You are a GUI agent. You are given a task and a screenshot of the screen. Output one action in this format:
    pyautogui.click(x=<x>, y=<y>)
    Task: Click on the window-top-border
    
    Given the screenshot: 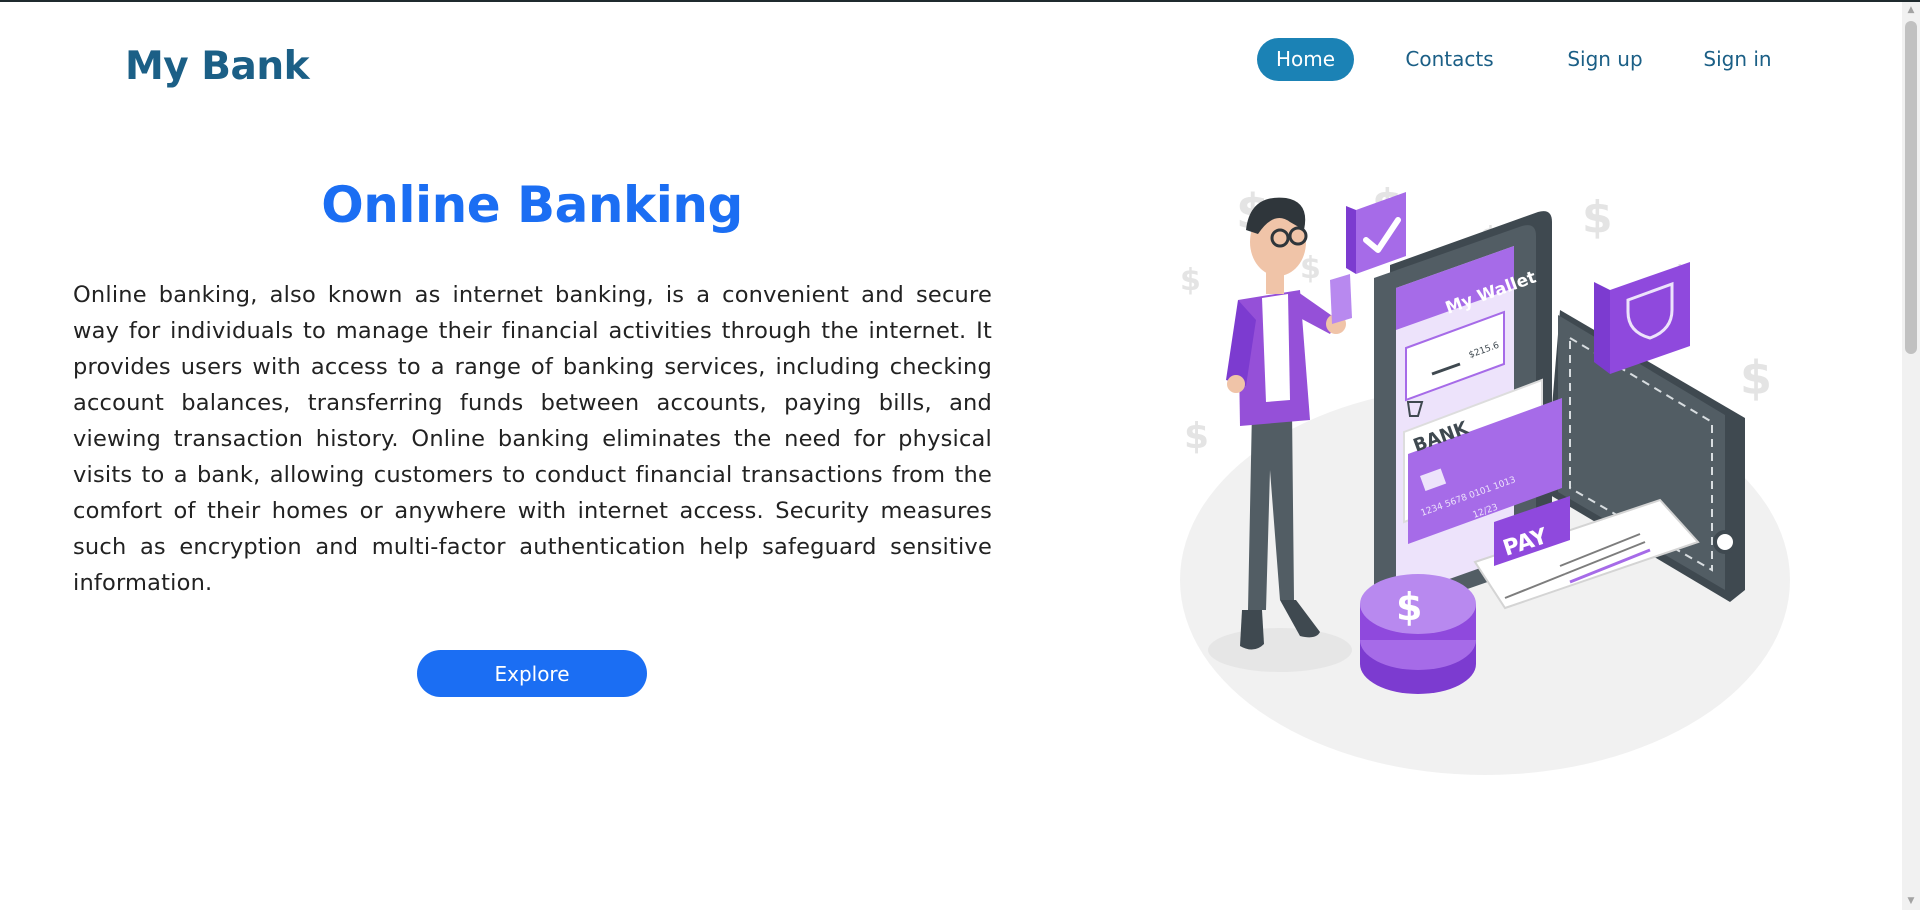 What is the action you would take?
    pyautogui.click(x=960, y=1)
    